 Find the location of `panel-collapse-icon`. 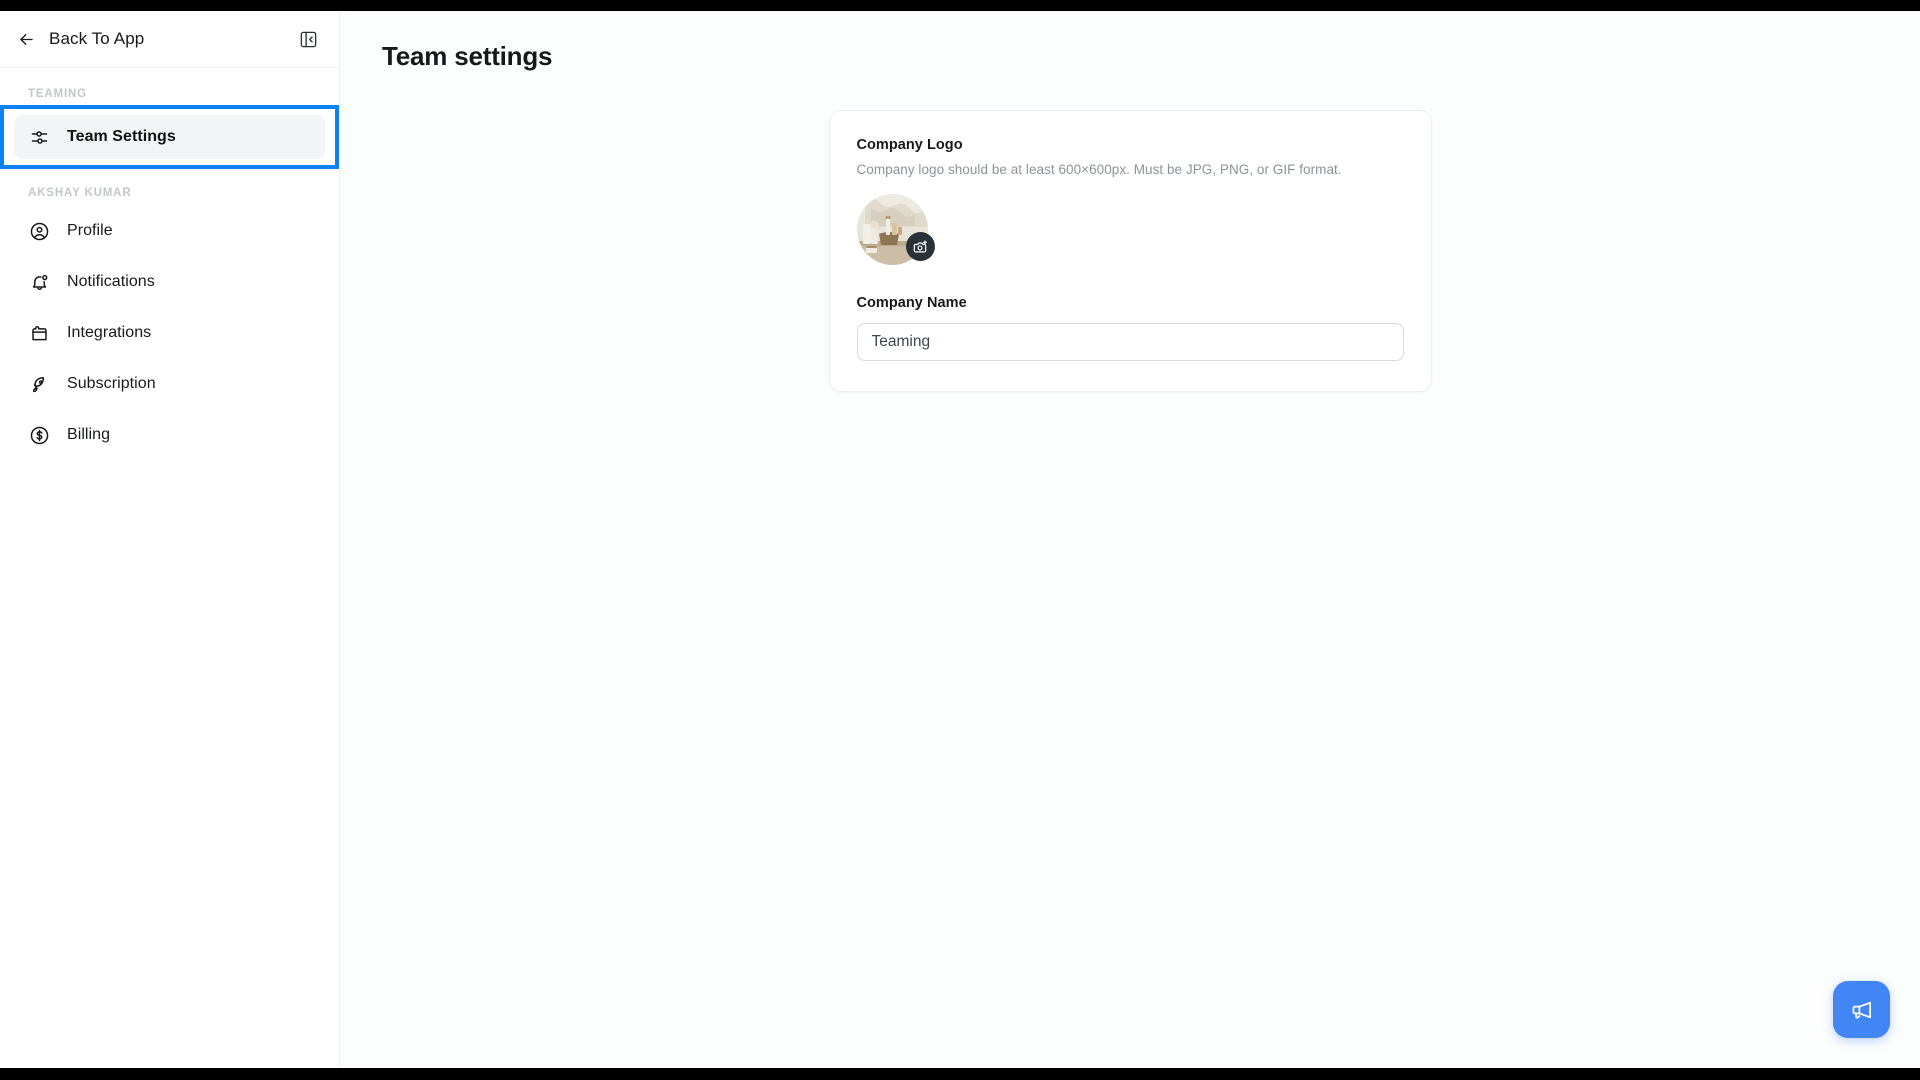

panel-collapse-icon is located at coordinates (308, 39).